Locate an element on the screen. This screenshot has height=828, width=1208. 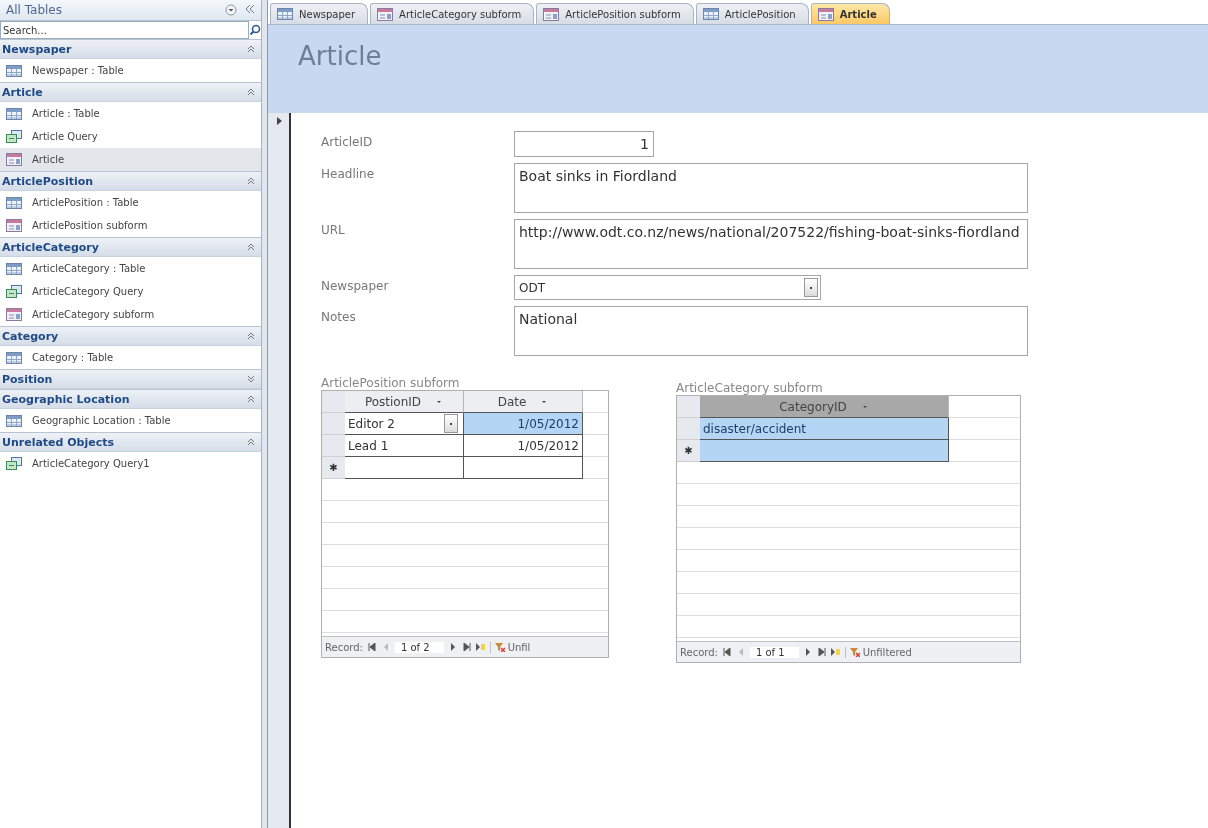
group-name: Unrelated Objects is located at coordinates (58, 442).